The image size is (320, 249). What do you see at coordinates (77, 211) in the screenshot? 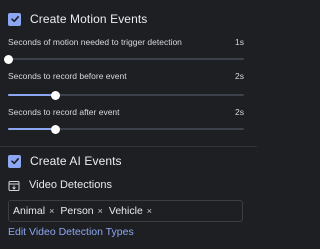
I see `chip-label: Person` at bounding box center [77, 211].